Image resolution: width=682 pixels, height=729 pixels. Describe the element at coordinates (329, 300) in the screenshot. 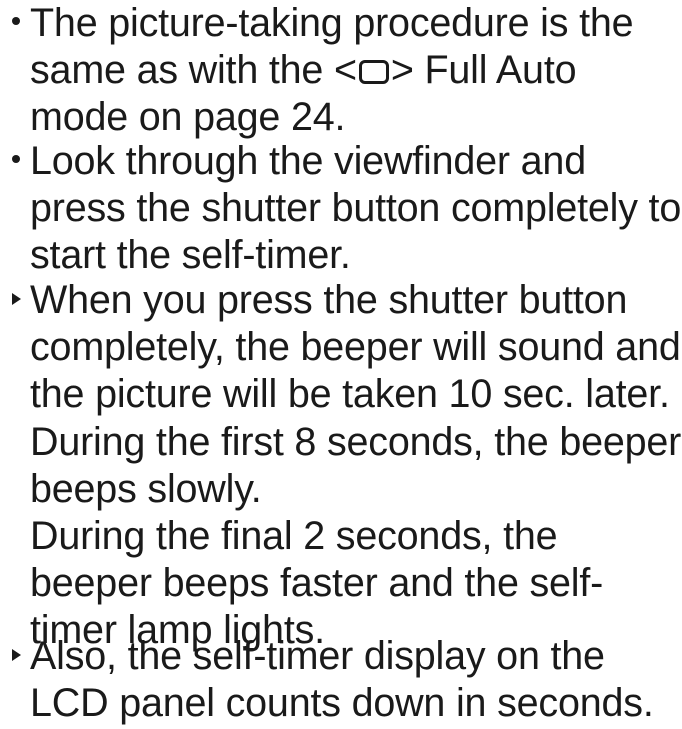

I see `text-line: When you press the shutter button` at that location.